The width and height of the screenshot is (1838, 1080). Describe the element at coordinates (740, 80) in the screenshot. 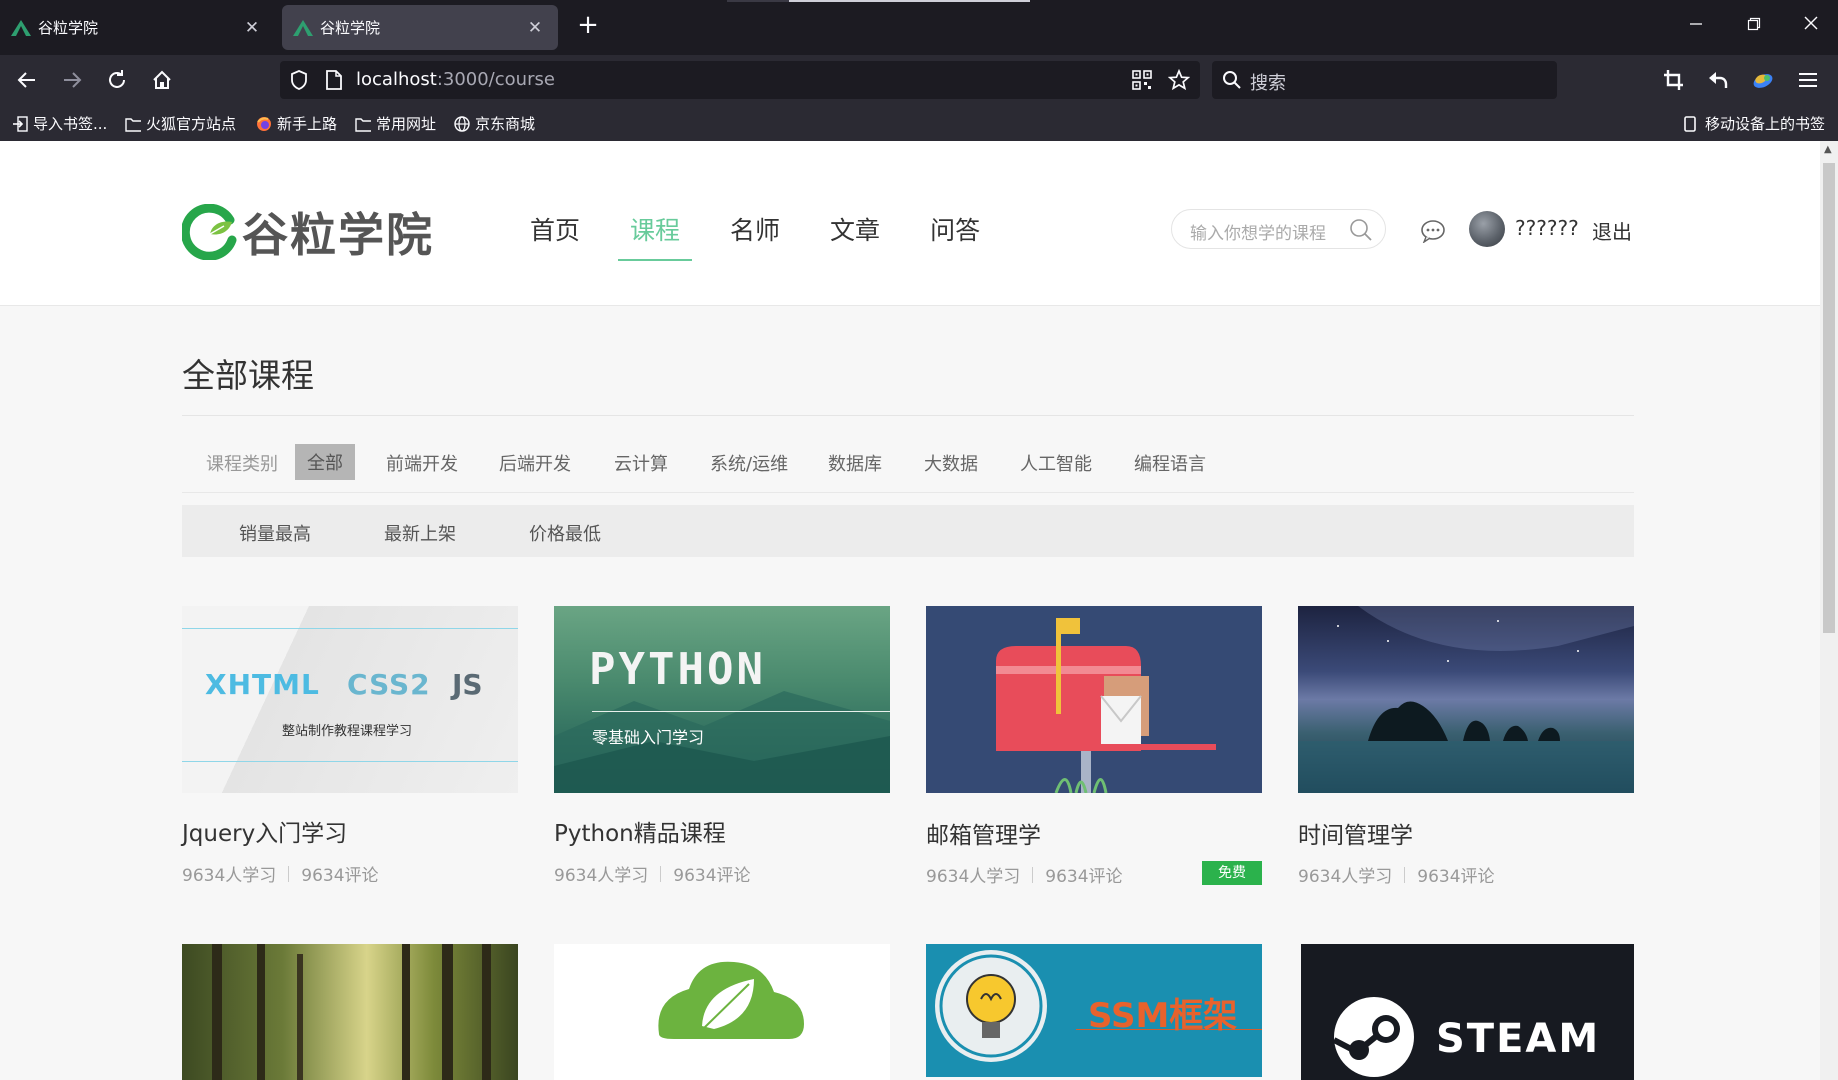

I see `url-bar: localhost:3000/course` at that location.